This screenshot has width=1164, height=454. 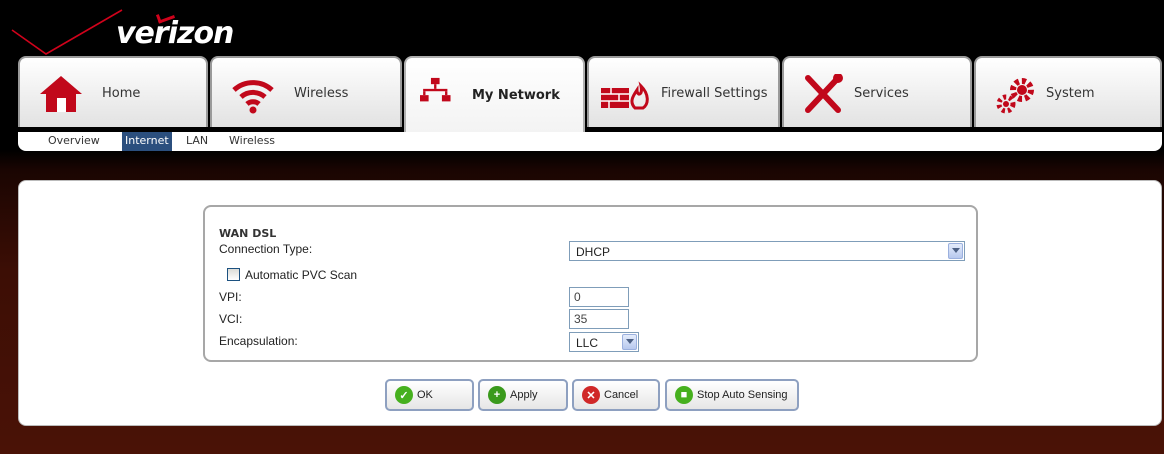 I want to click on section-title: WAN DSL, so click(x=248, y=233).